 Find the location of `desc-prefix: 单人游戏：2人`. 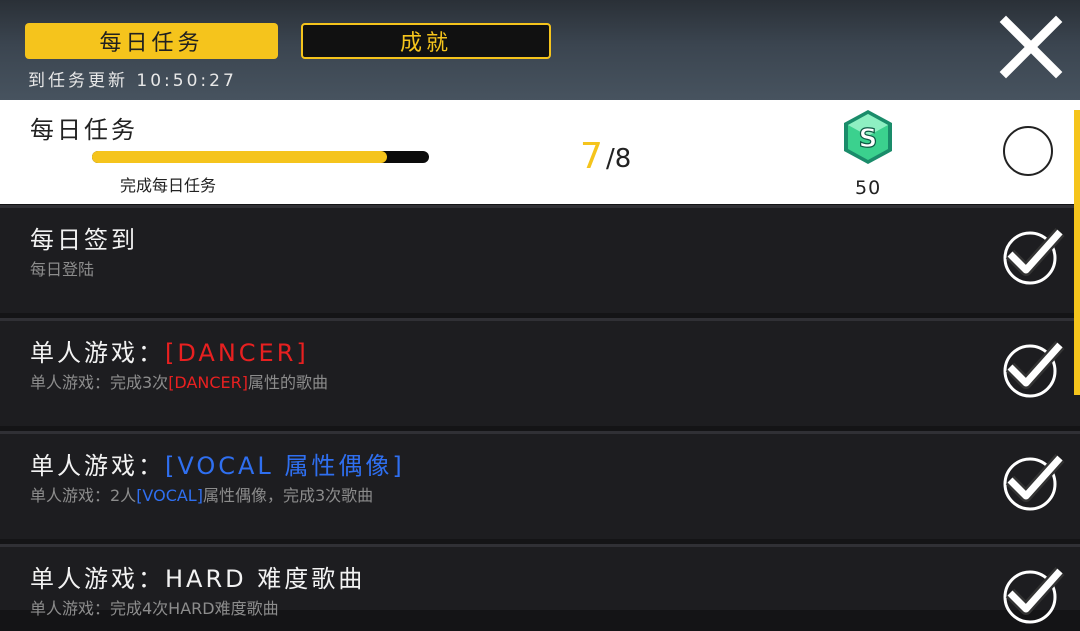

desc-prefix: 单人游戏：2人 is located at coordinates (83, 495).